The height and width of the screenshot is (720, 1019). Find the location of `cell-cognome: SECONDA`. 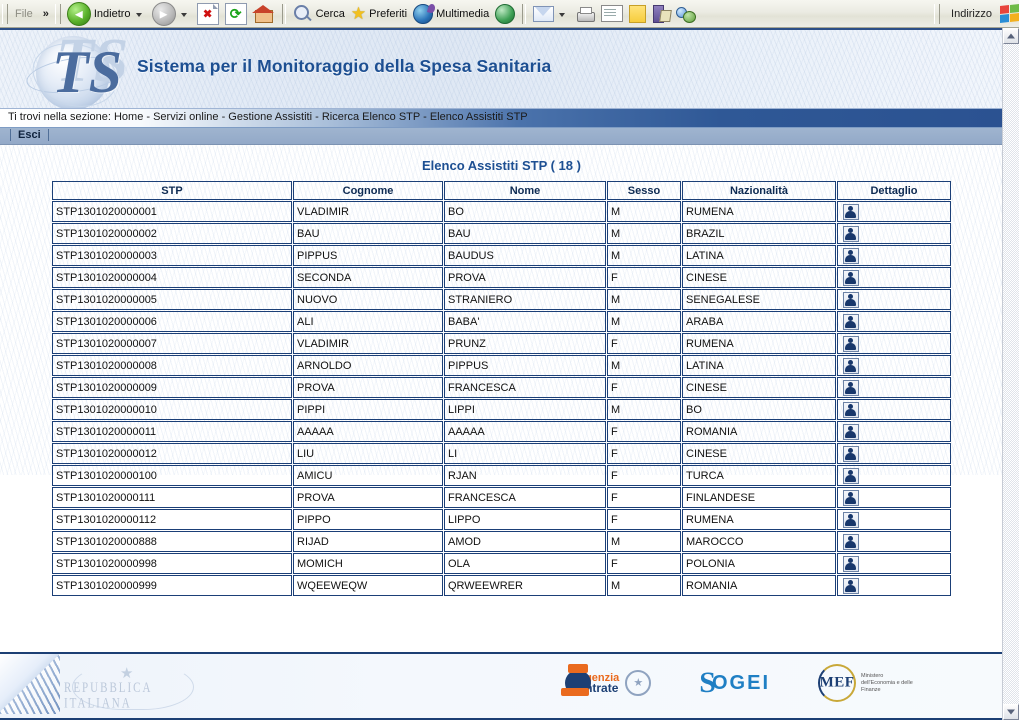

cell-cognome: SECONDA is located at coordinates (368, 277).